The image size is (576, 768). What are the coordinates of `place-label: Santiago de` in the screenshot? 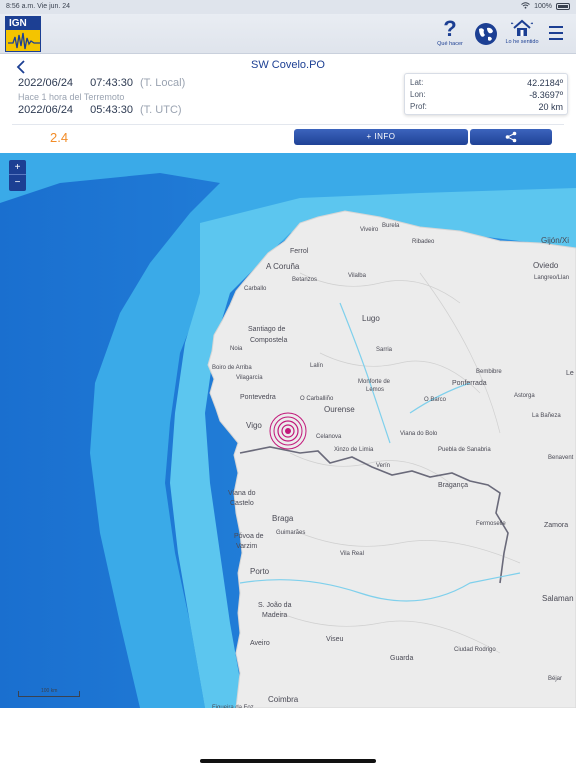 It's located at (266, 329).